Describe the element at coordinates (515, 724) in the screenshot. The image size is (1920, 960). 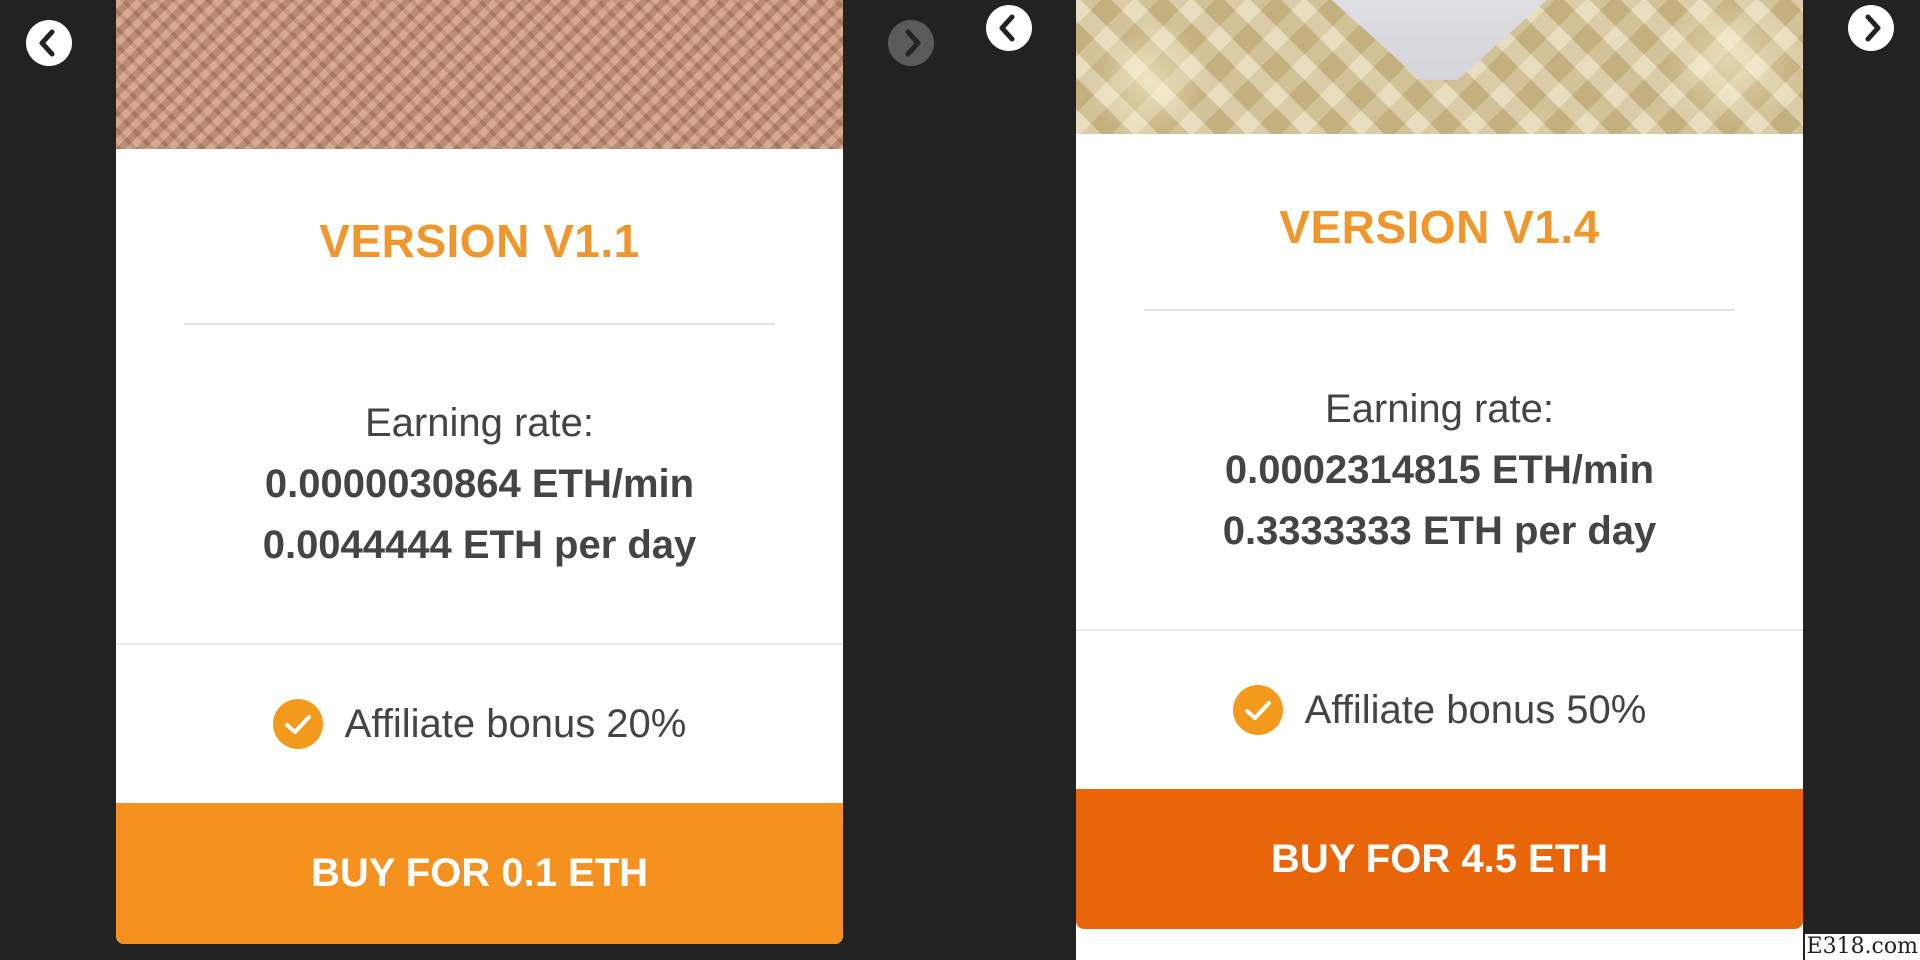
I see `affiliate-bonus-text: Affiliate bonus 20%` at that location.